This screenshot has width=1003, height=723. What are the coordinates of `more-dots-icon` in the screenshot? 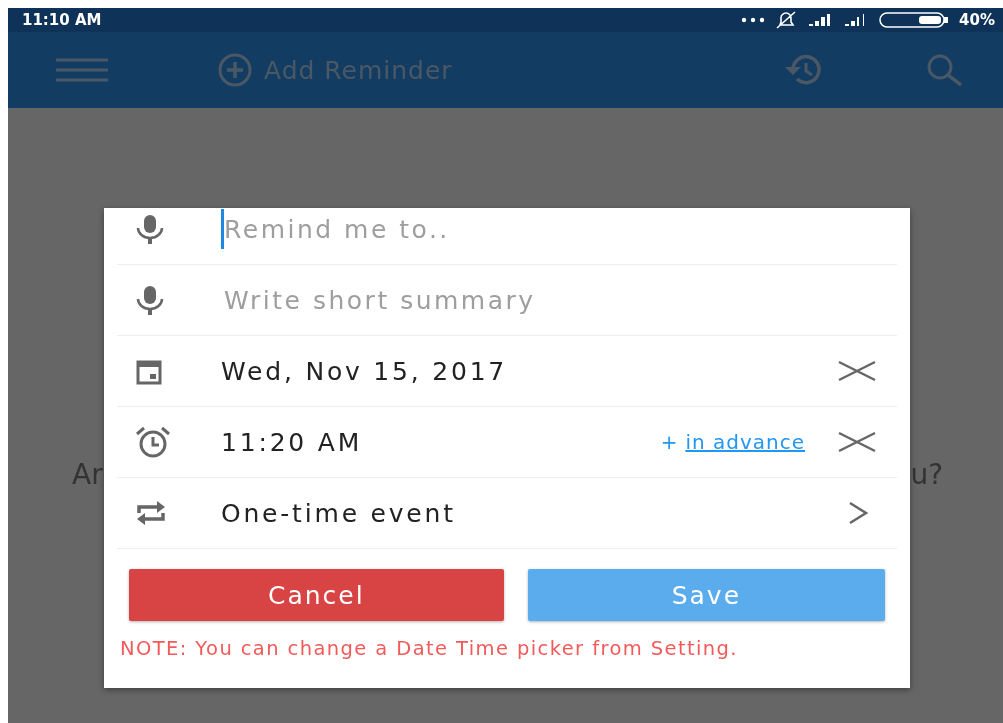 It's located at (753, 20).